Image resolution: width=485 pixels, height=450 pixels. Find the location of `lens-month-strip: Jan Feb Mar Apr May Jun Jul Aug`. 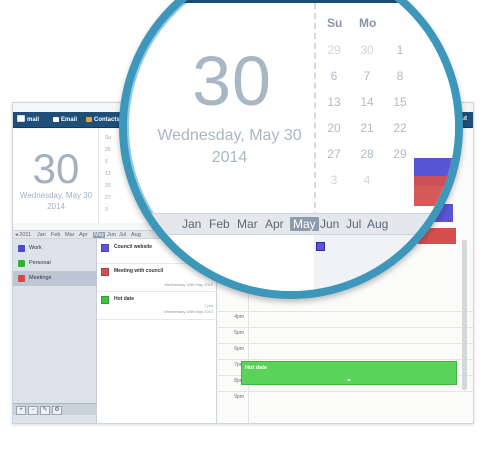

lens-month-strip: Jan Feb Mar Apr May Jun Jul Aug is located at coordinates (291, 224).